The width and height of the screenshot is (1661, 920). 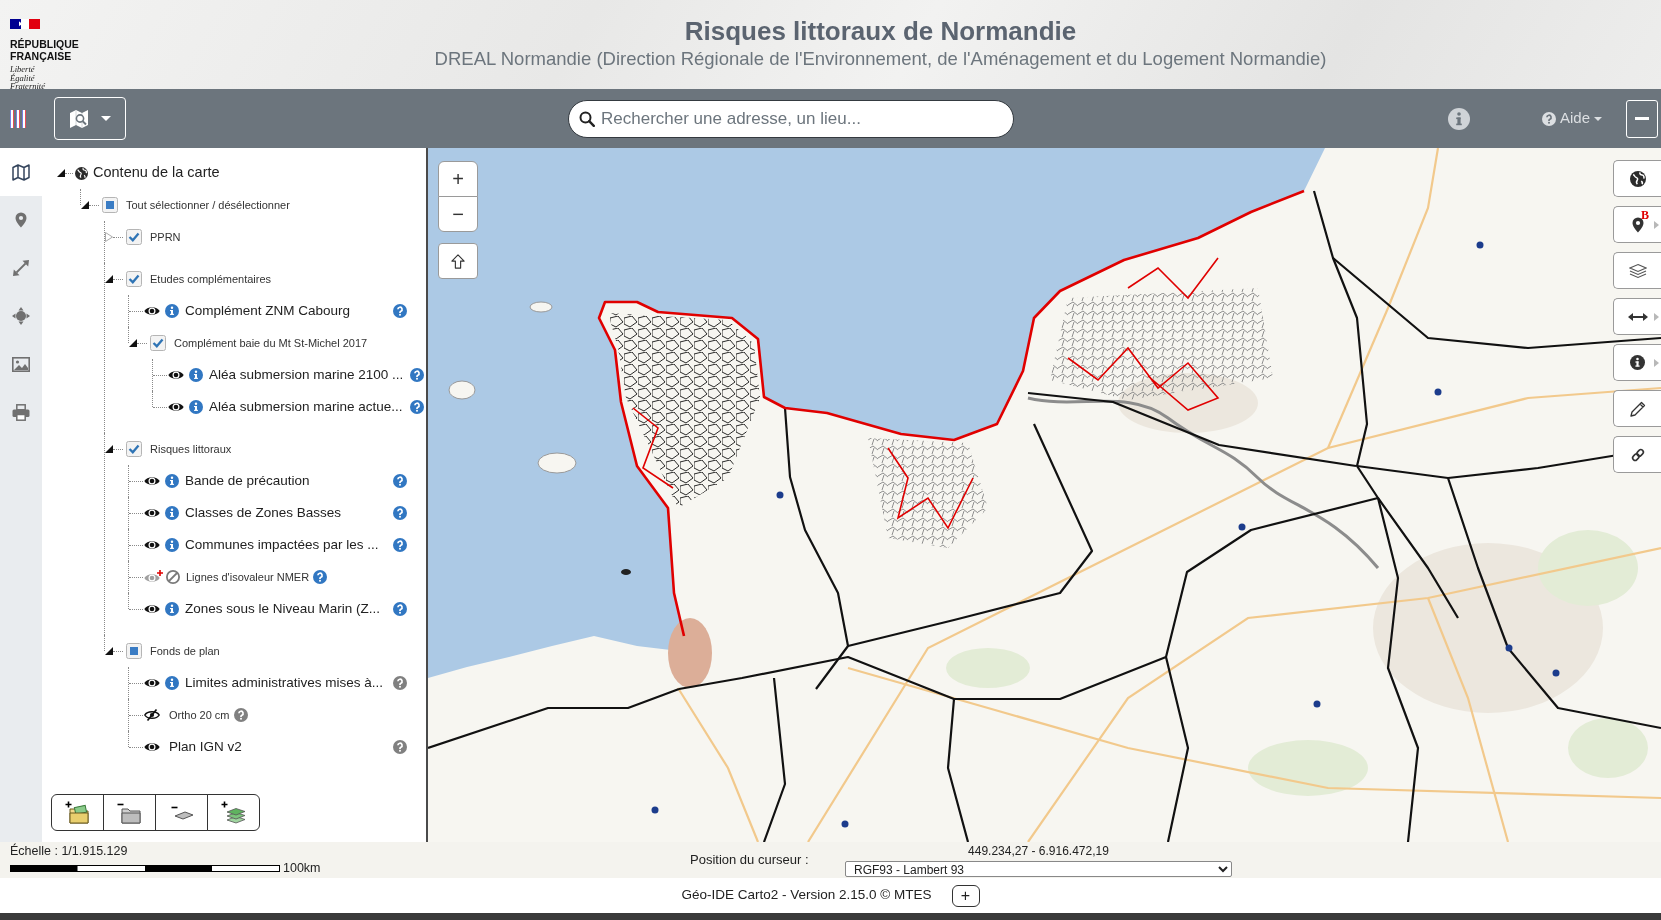 What do you see at coordinates (1038, 869) in the screenshot?
I see `projection-select: RGF93 - Lambert 93` at bounding box center [1038, 869].